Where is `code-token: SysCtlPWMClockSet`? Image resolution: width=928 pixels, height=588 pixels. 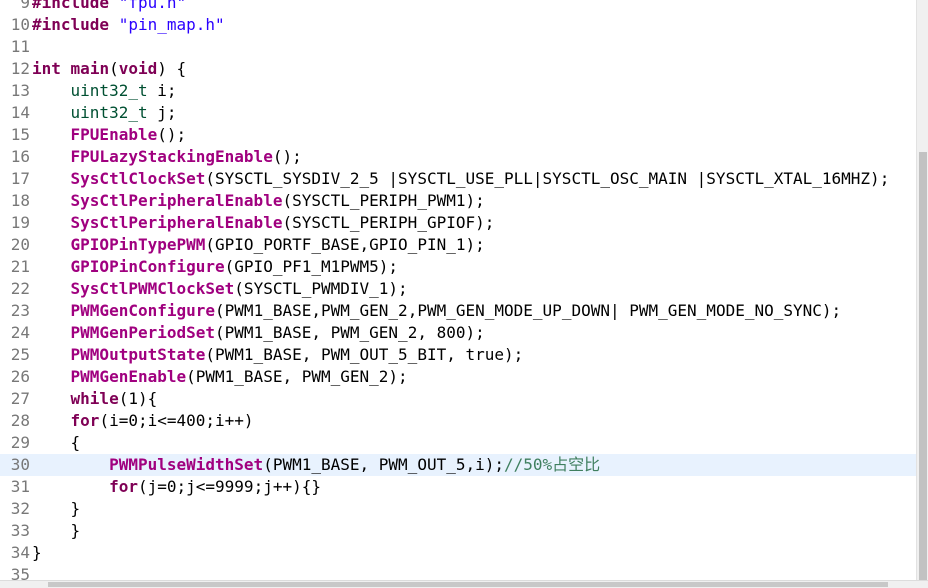 code-token: SysCtlPWMClockSet is located at coordinates (152, 288).